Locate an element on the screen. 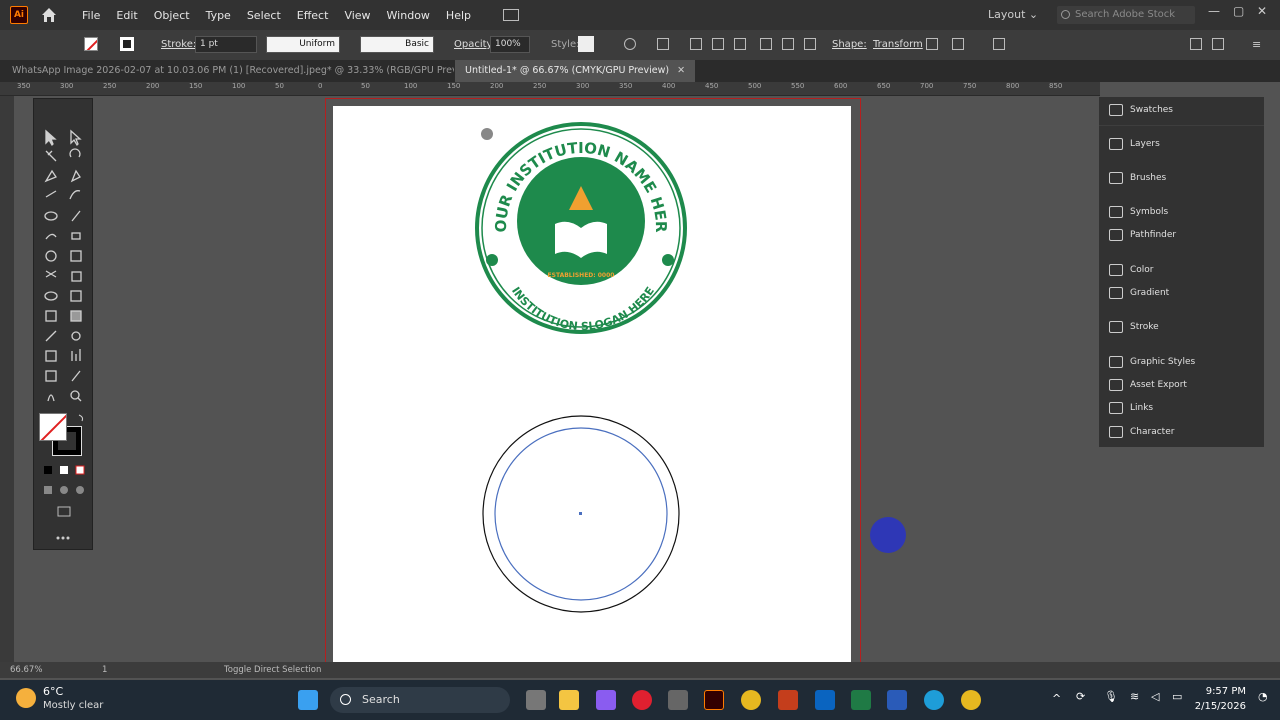 The height and width of the screenshot is (720, 1280). menu-help: Help is located at coordinates (458, 15).